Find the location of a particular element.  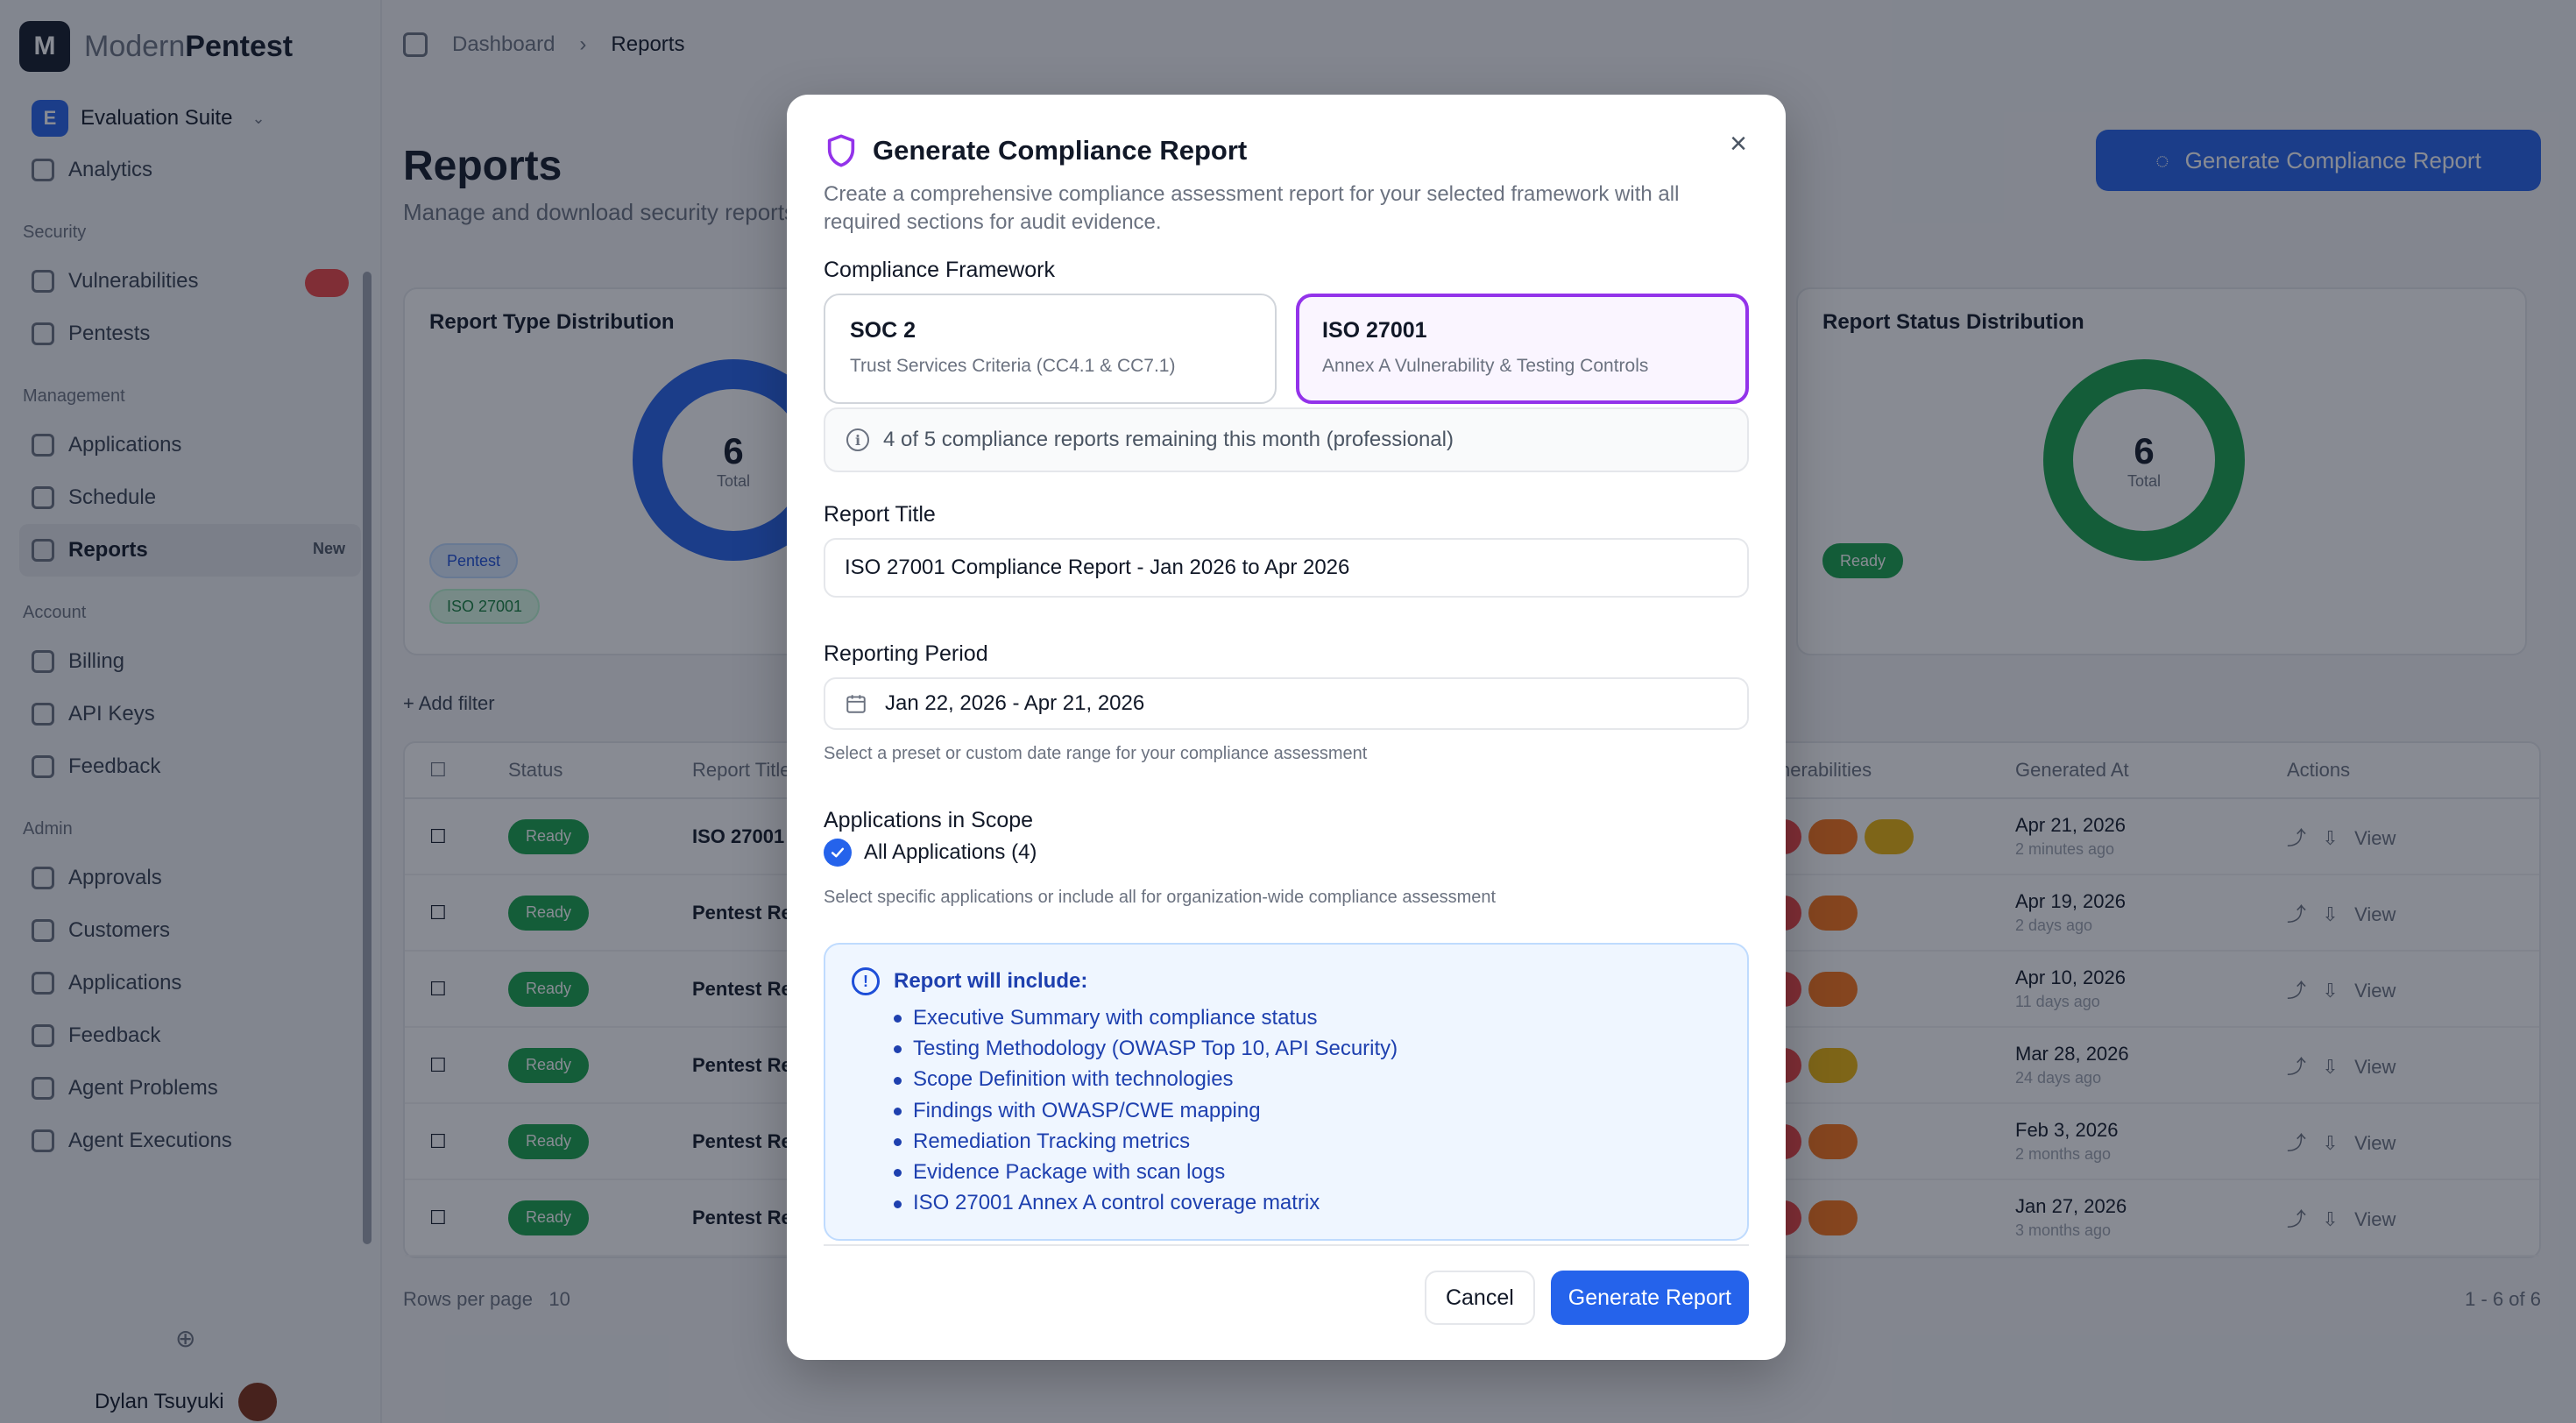

framework-name: SOC 2 is located at coordinates (883, 330).